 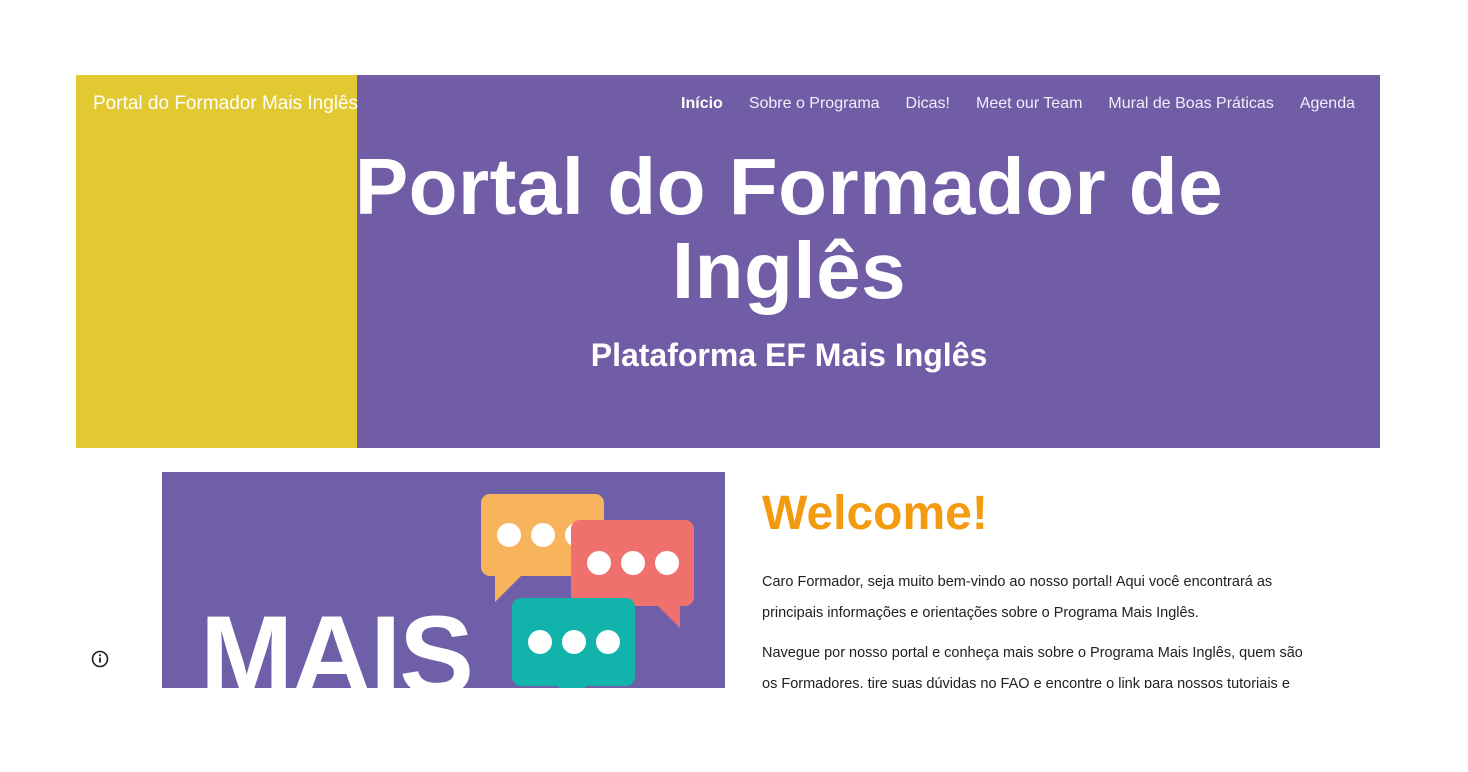 What do you see at coordinates (789, 355) in the screenshot?
I see `hero-subtitle: Plataforma EF Mais Inglês` at bounding box center [789, 355].